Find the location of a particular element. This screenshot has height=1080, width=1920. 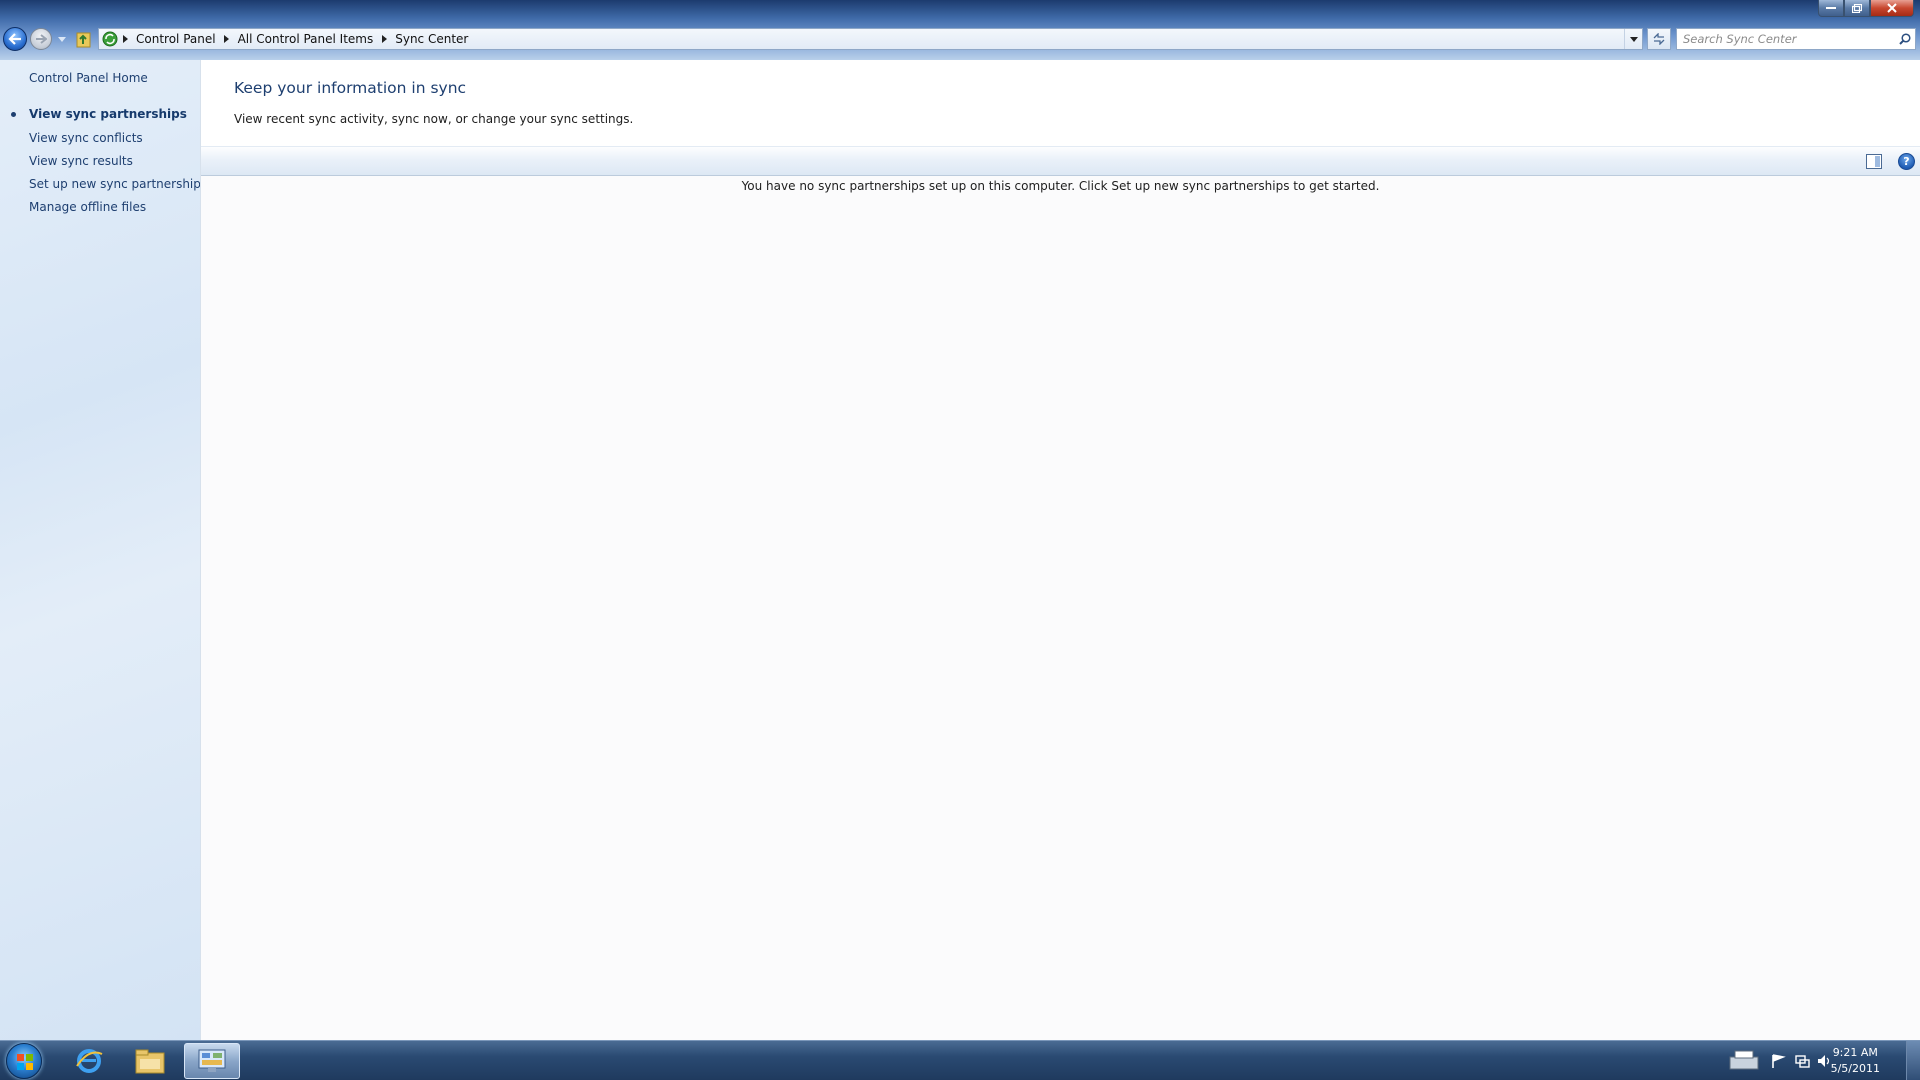

search-box is located at coordinates (1796, 39).